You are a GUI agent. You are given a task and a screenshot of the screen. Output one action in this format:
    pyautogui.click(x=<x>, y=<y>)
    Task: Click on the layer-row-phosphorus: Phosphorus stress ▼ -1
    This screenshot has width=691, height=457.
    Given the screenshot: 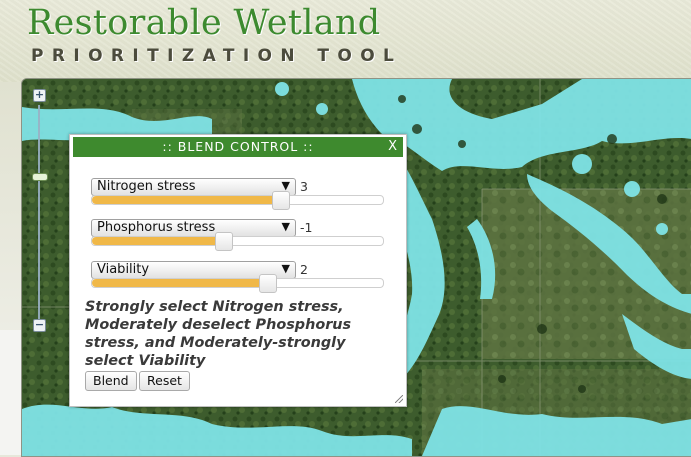 What is the action you would take?
    pyautogui.click(x=237, y=237)
    